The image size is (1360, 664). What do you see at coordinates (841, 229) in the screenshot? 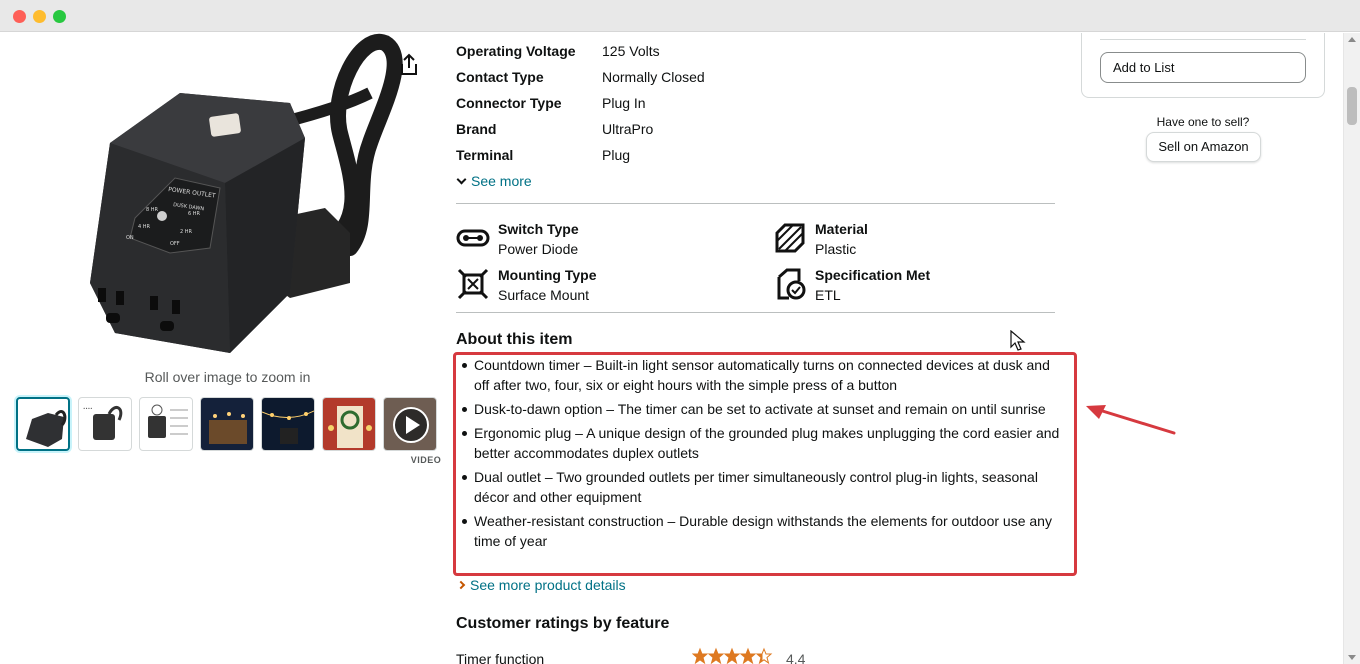
I see `feature-title: Material` at bounding box center [841, 229].